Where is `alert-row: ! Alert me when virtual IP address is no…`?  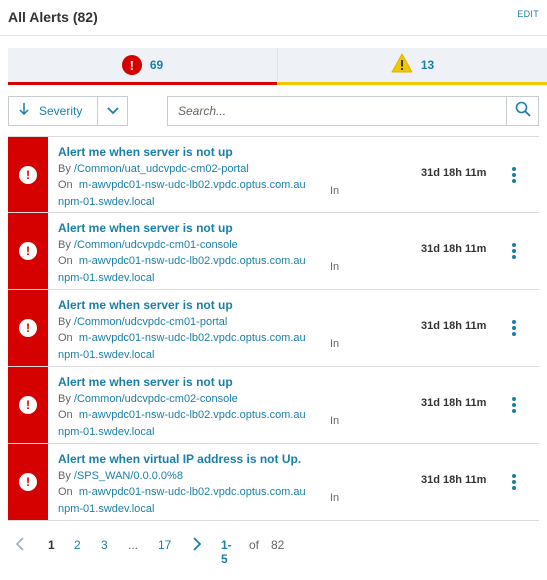 alert-row: ! Alert me when virtual IP address is no… is located at coordinates (273, 482).